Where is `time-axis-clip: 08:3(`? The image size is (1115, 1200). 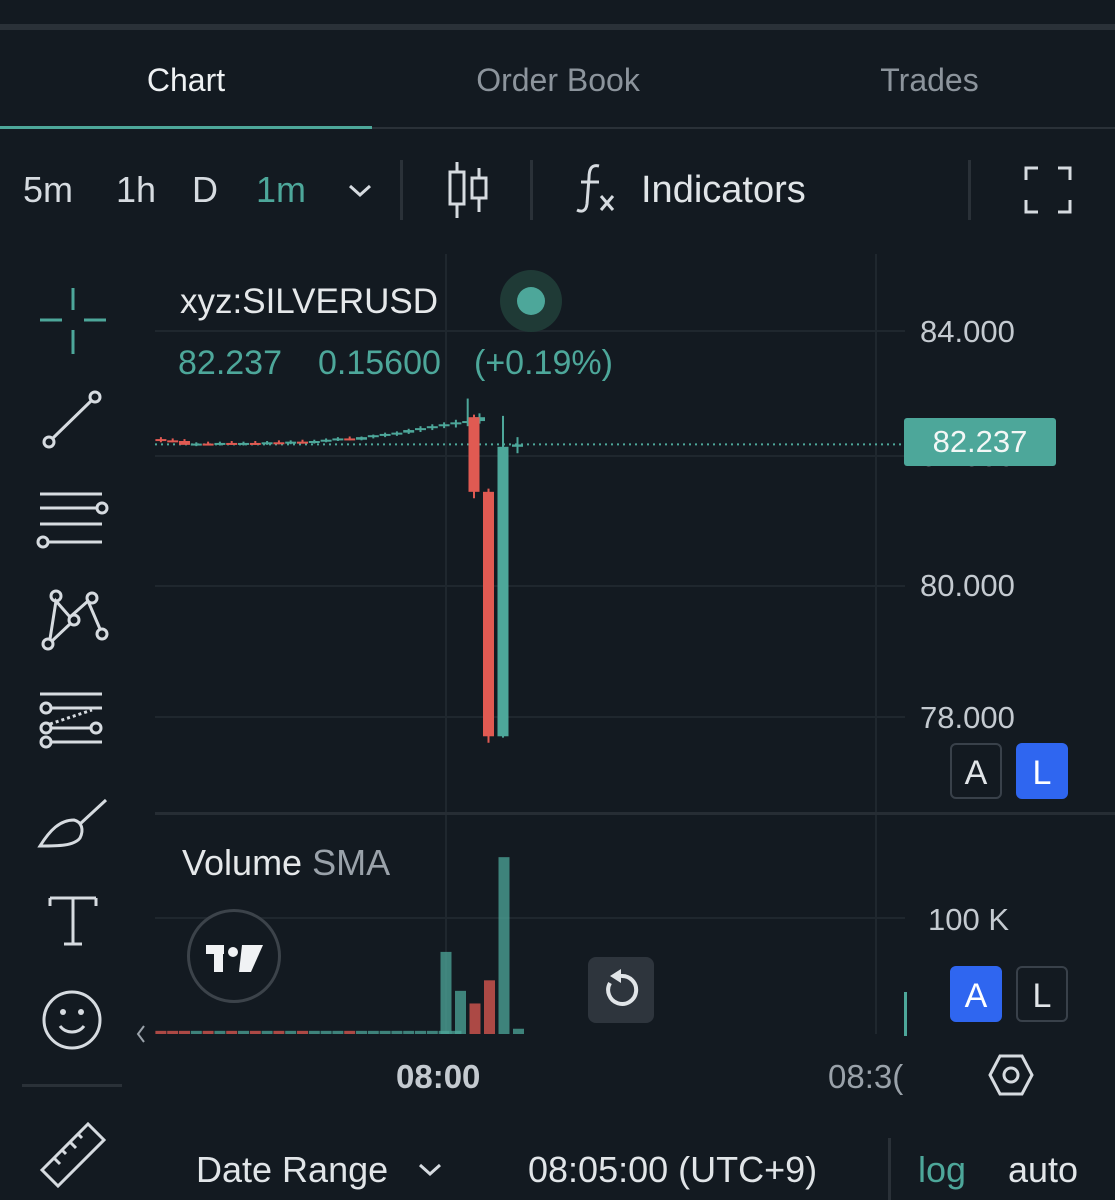 time-axis-clip: 08:3( is located at coordinates (867, 1075).